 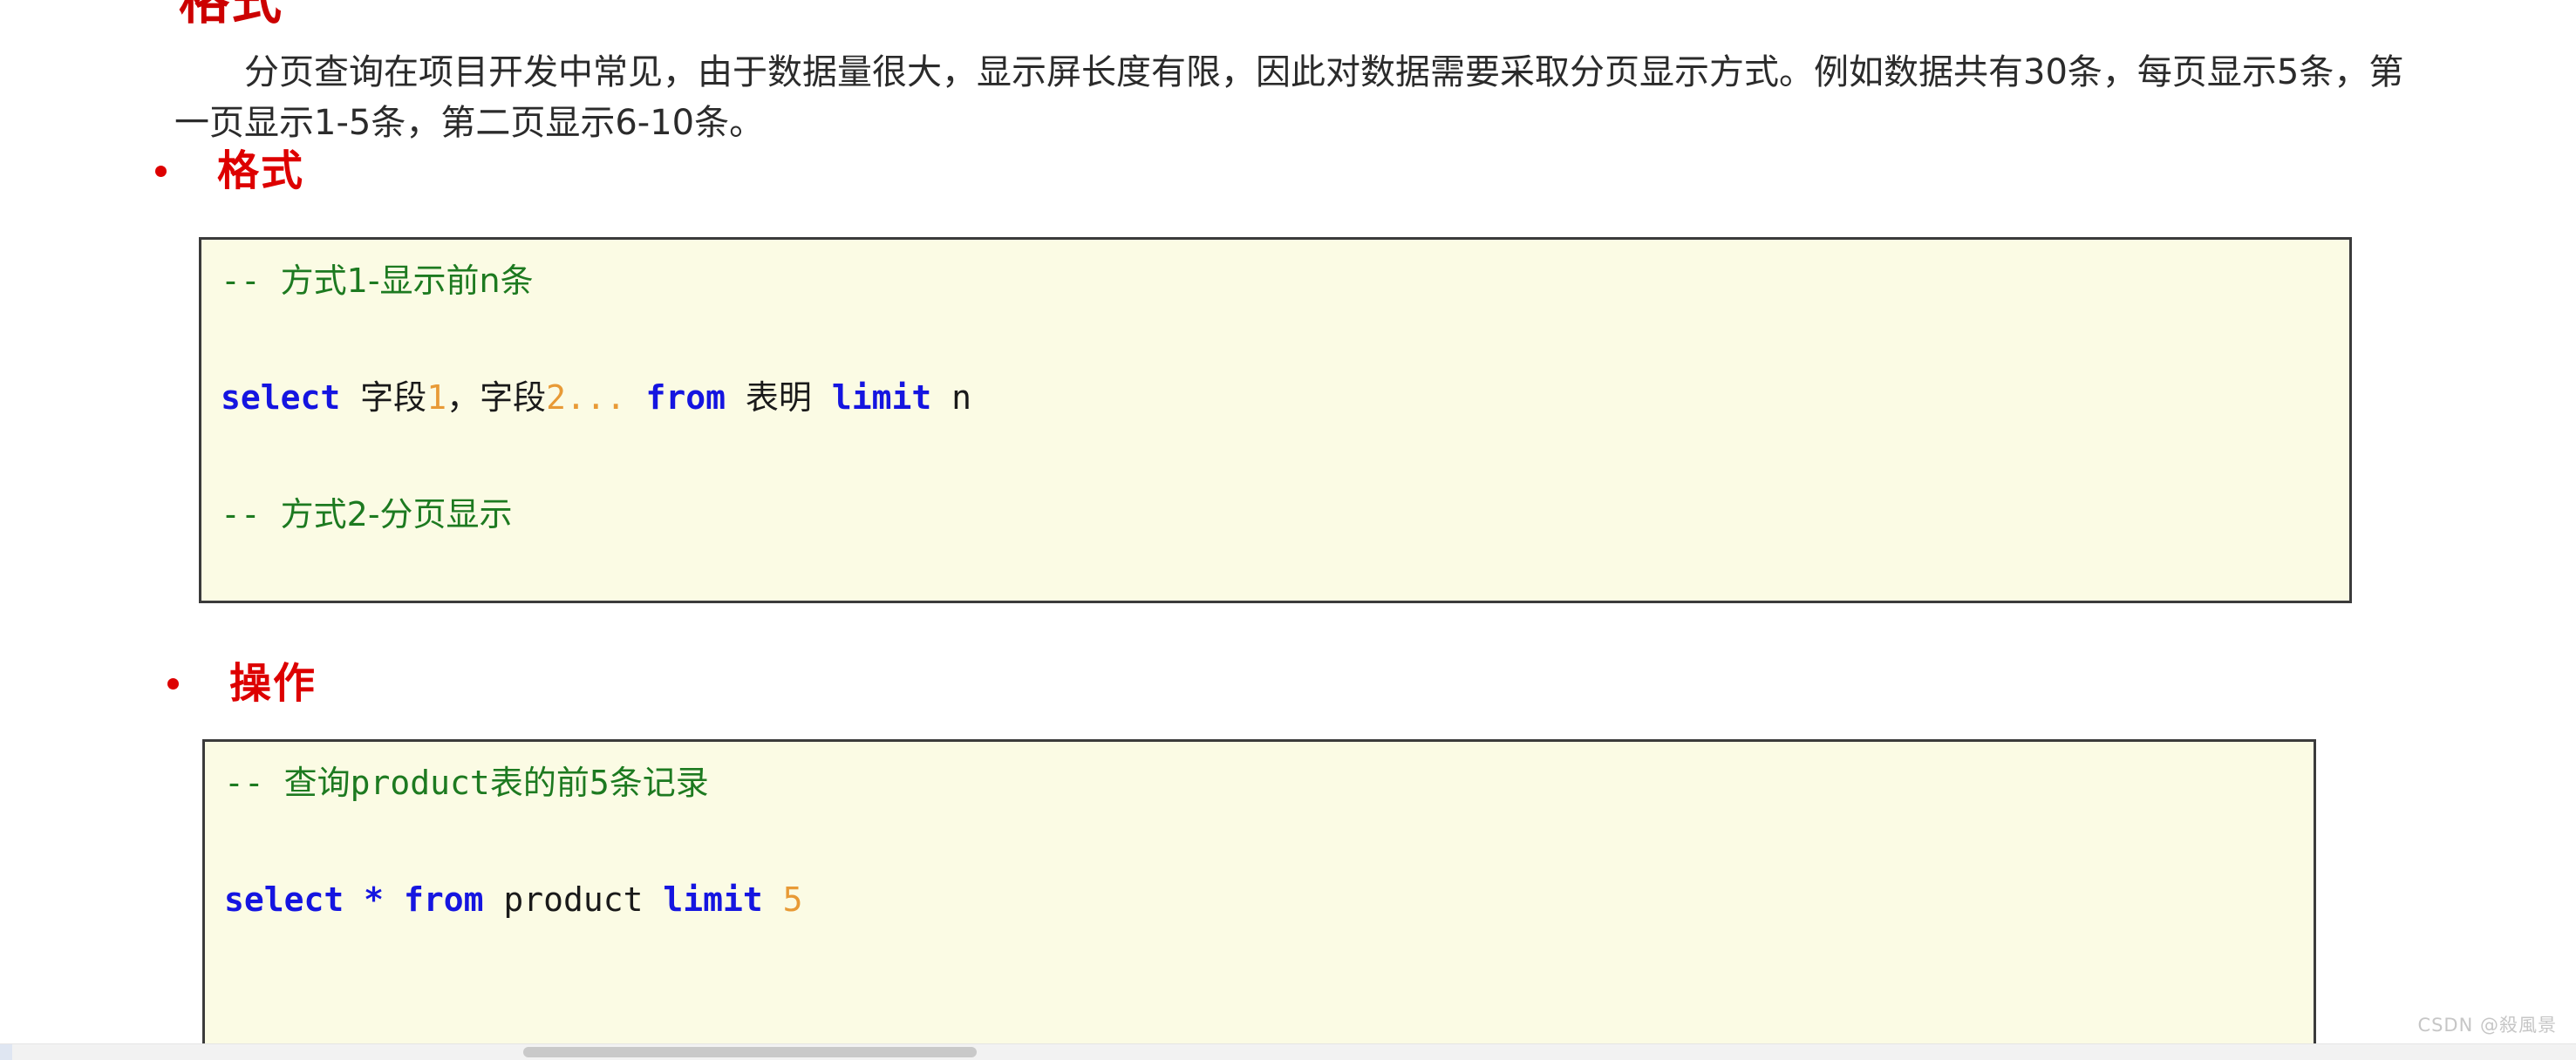 I want to click on code-line: -- 方式2-分页显示, so click(x=1277, y=515).